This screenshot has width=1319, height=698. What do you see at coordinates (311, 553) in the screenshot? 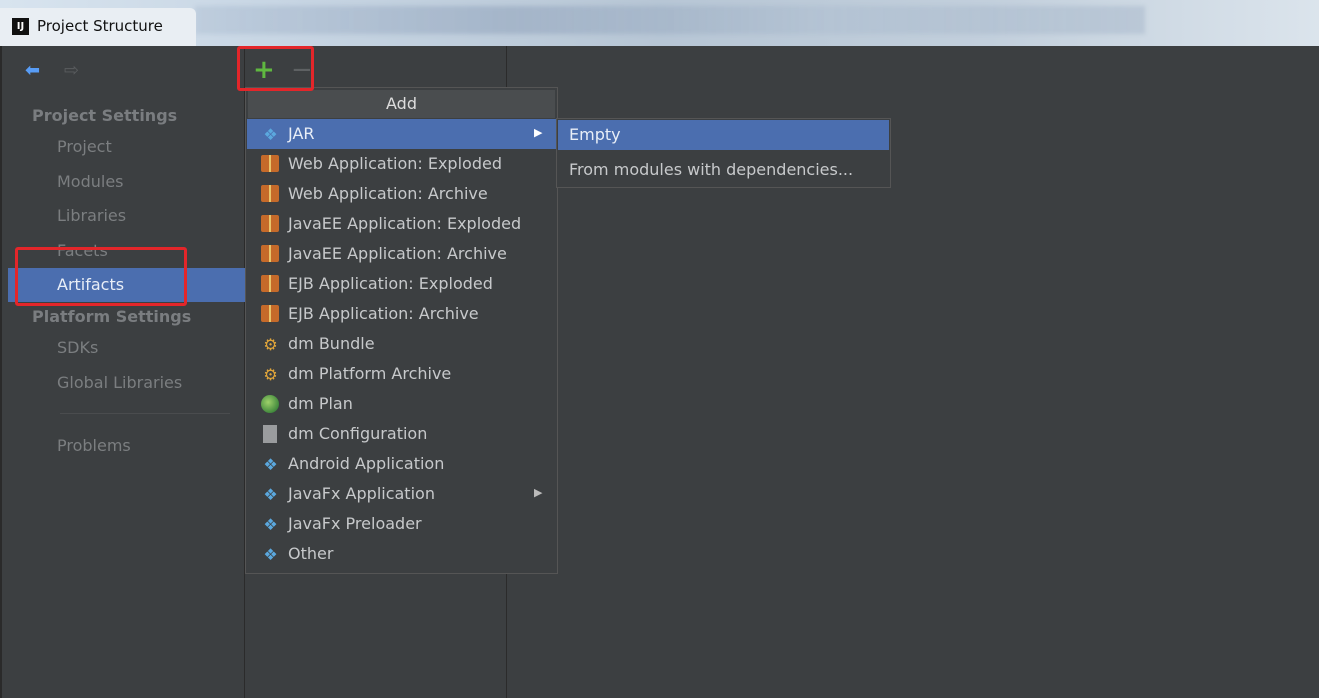
I see `menu-item-label: Other` at bounding box center [311, 553].